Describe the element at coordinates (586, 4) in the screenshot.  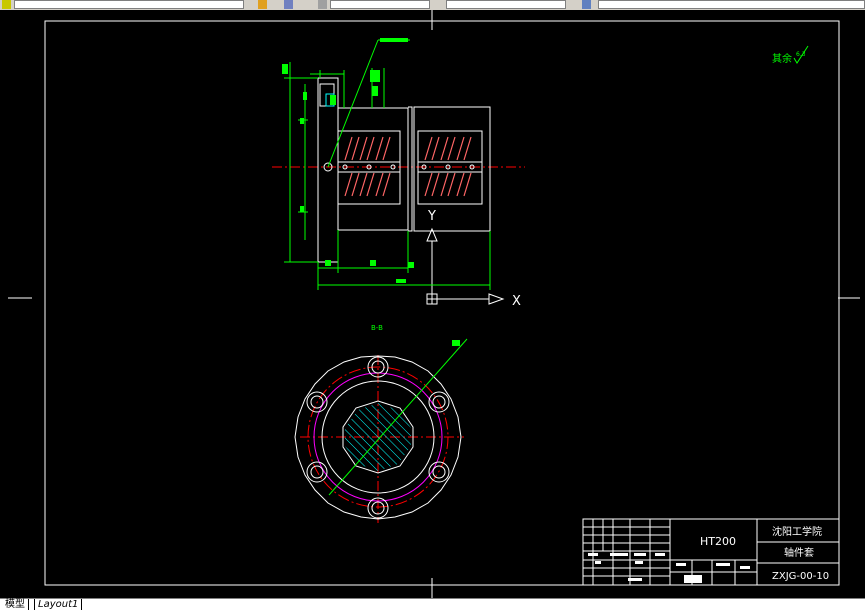
I see `plot-style-icon` at that location.